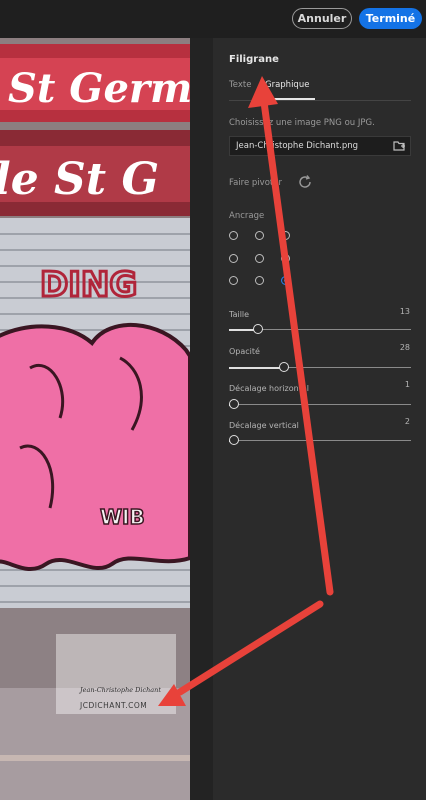 The image size is (426, 800). I want to click on anchor-bottom-right, so click(285, 280).